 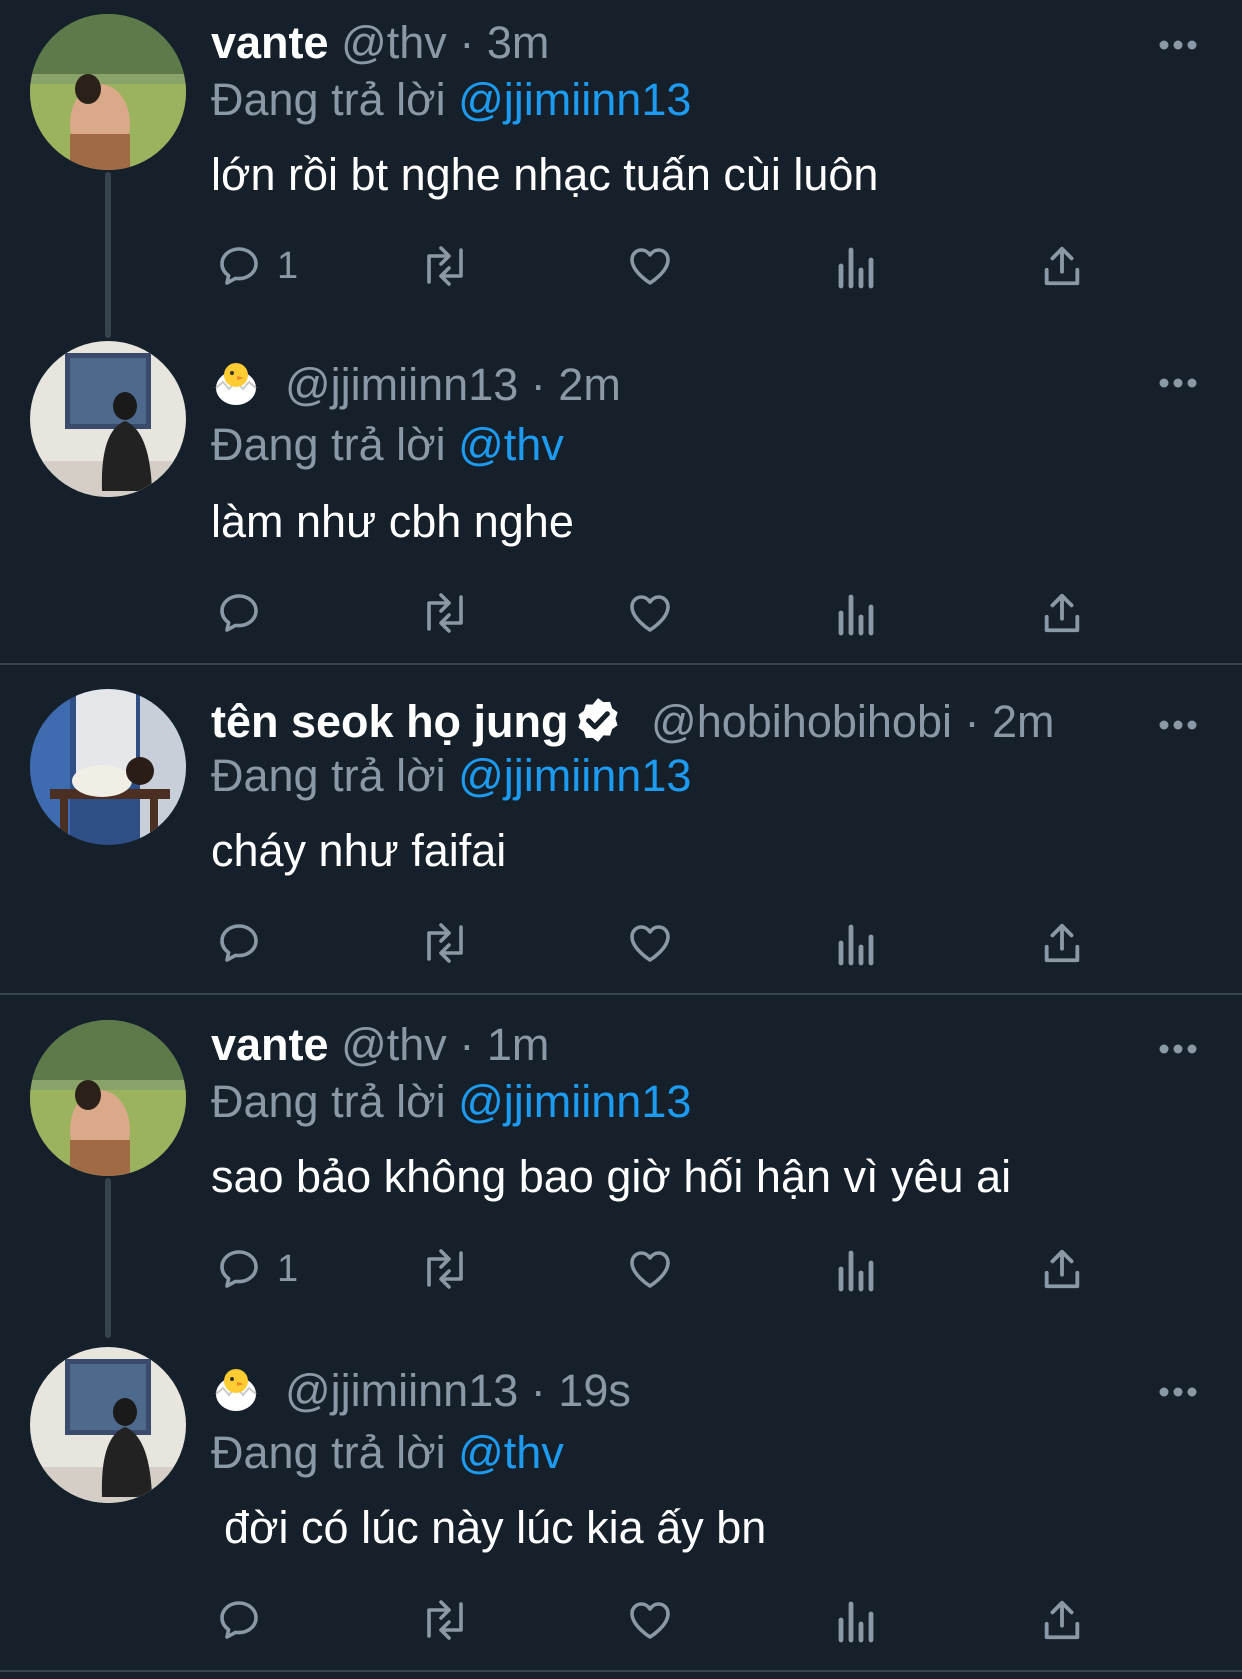 I want to click on tweet-text: làm như cbh nghe, so click(x=392, y=521).